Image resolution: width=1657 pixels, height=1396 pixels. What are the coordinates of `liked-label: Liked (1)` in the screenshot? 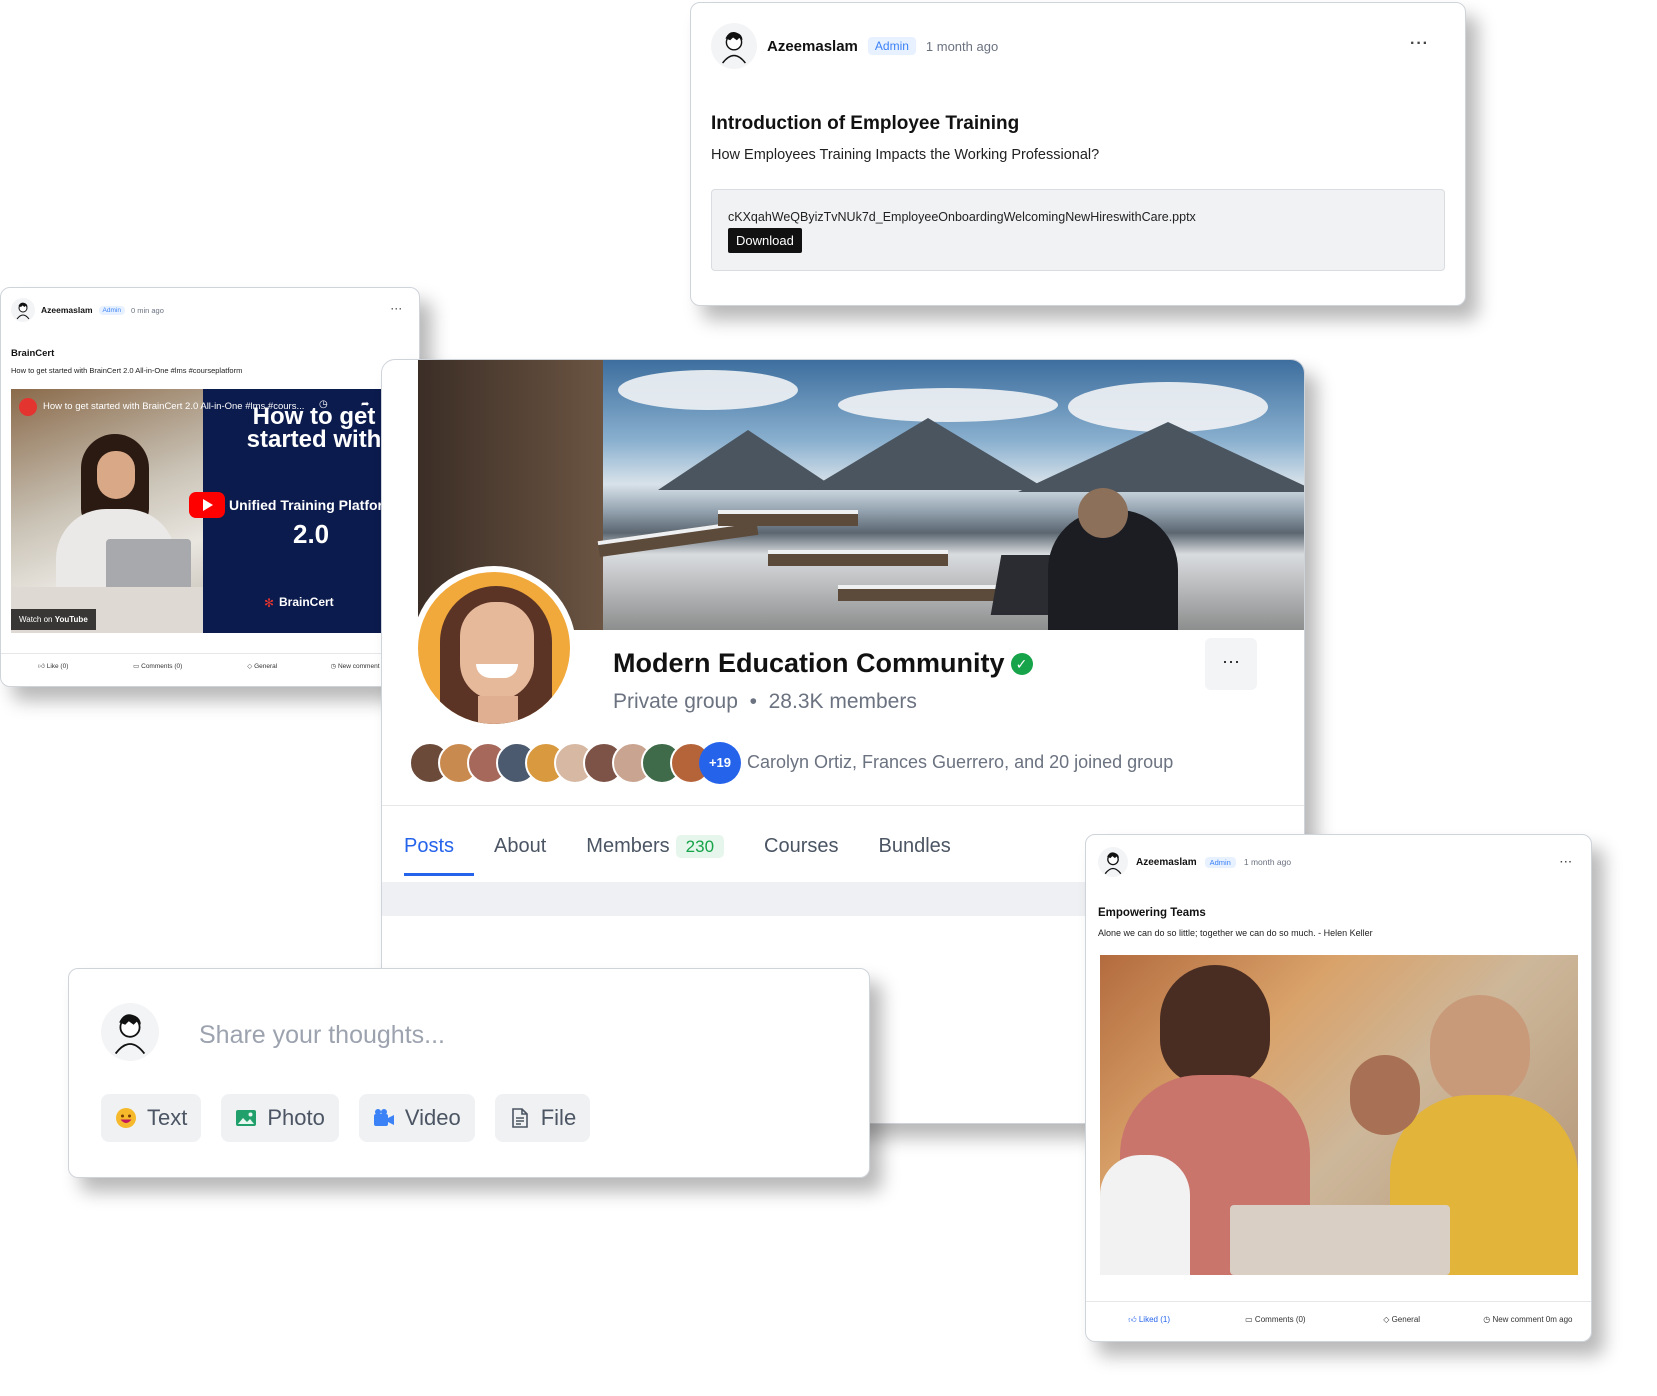 It's located at (1154, 1319).